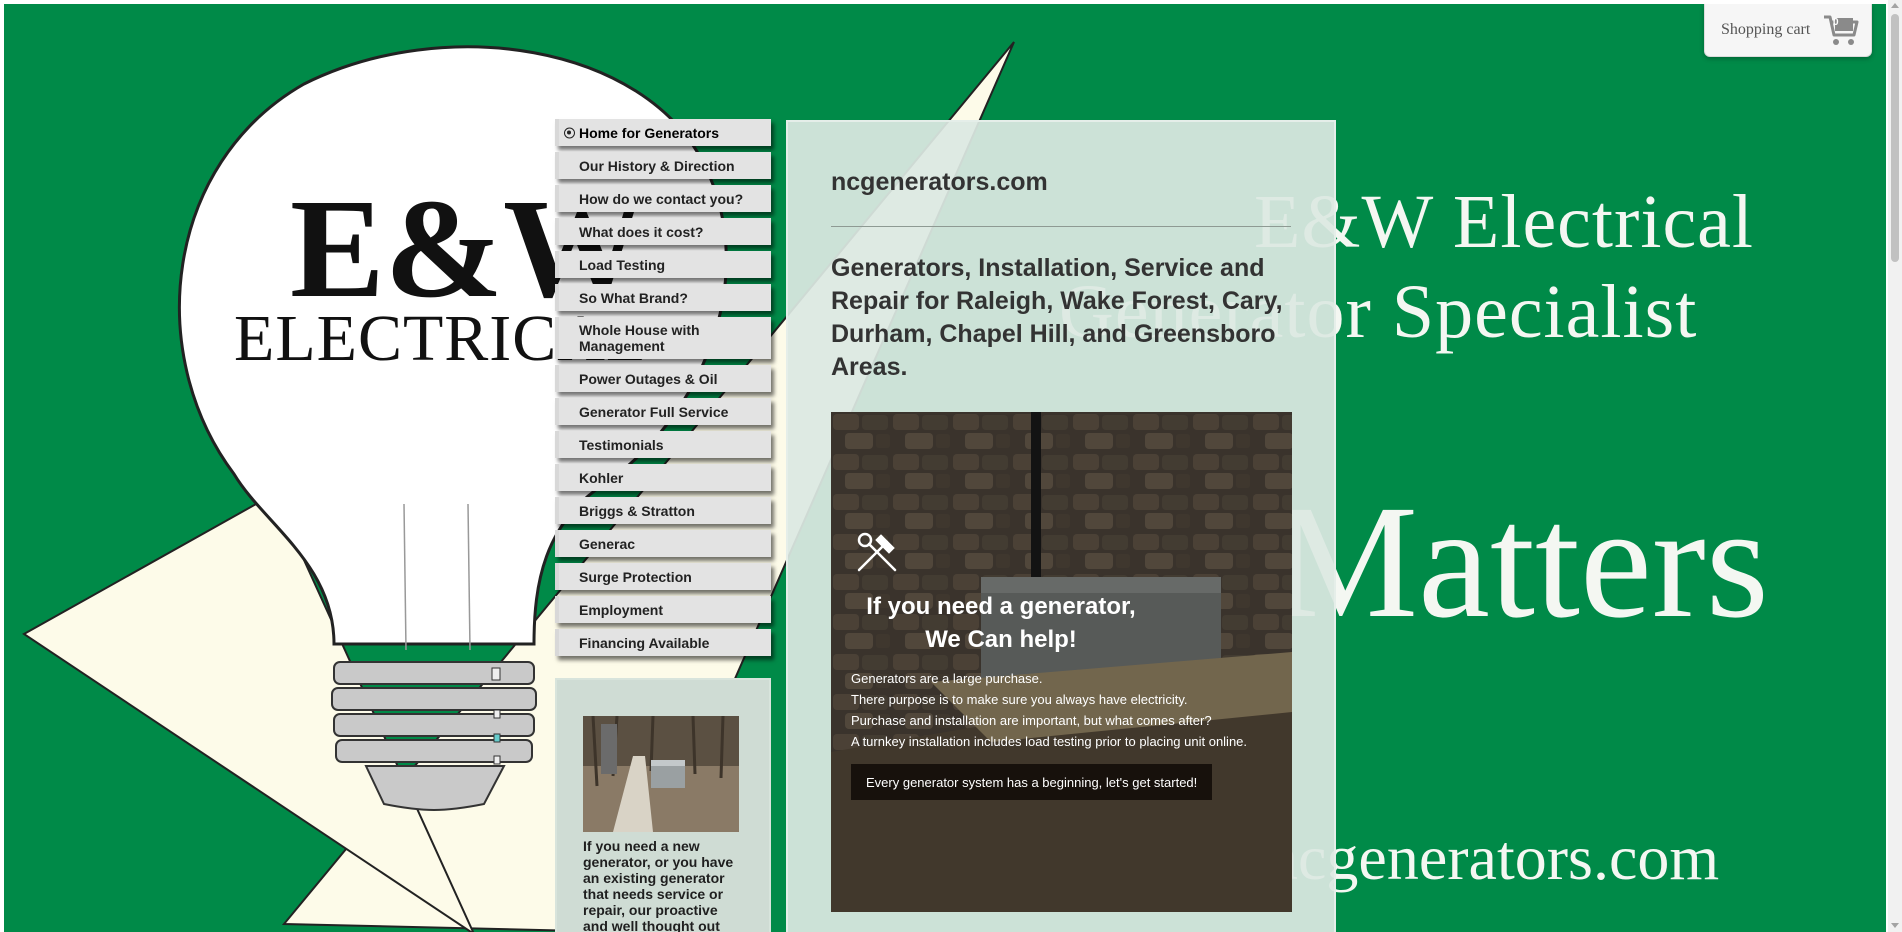 The image size is (1902, 932). I want to click on nav-item-full-service: Generator Full Service, so click(663, 411).